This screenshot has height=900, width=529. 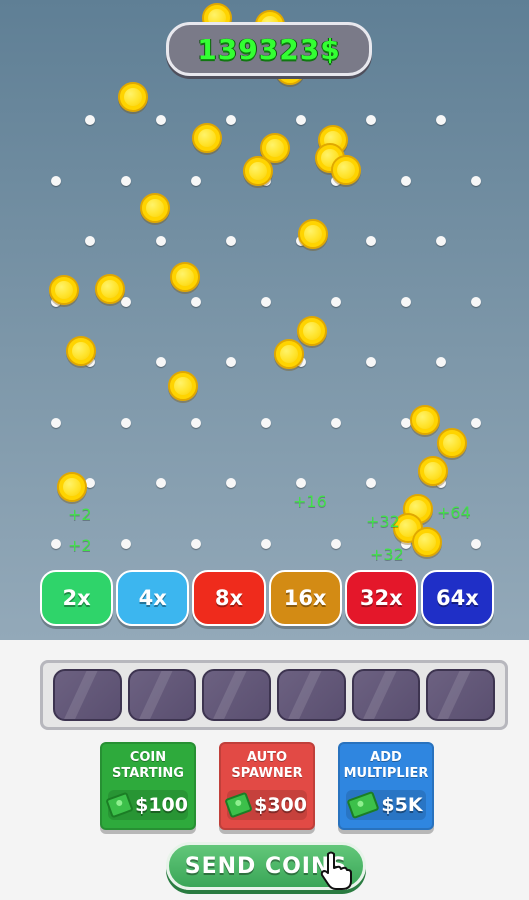 I want to click on multiplier-row: 2x 4x 8x 16x 32x 64x, so click(x=267, y=599).